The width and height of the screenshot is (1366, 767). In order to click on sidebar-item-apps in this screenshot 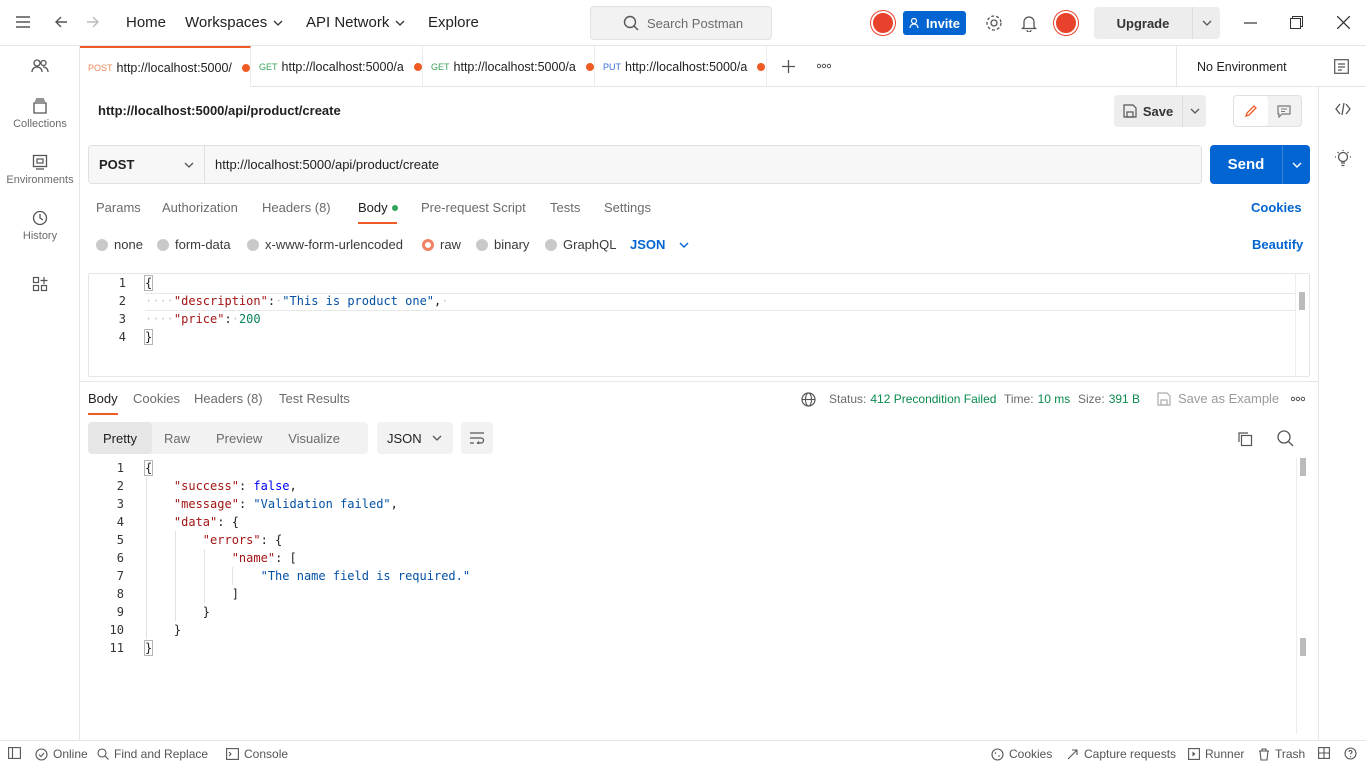, I will do `click(40, 286)`.